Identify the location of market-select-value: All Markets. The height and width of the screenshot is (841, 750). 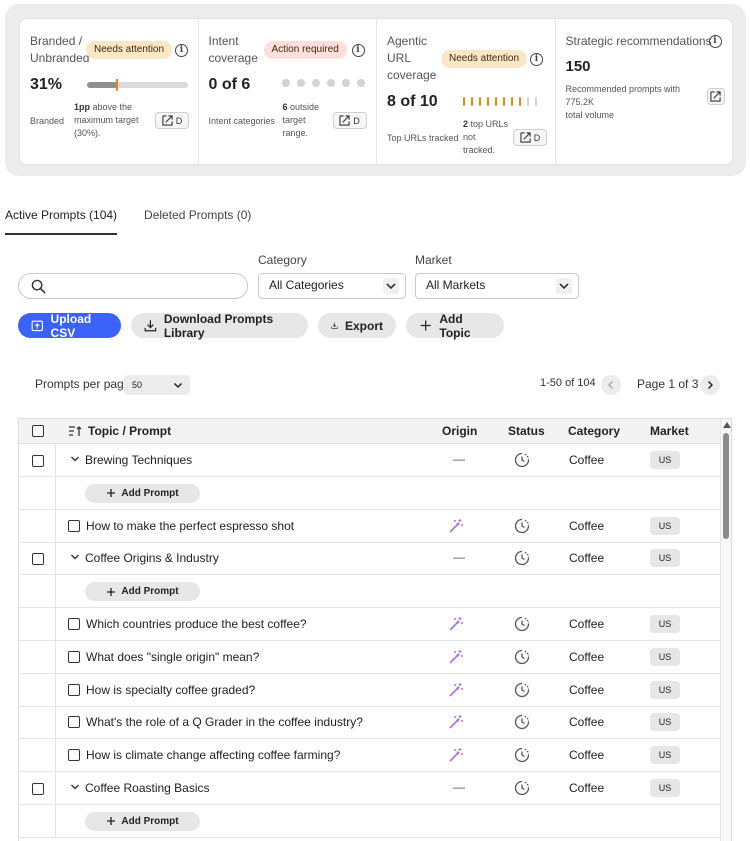
(456, 285).